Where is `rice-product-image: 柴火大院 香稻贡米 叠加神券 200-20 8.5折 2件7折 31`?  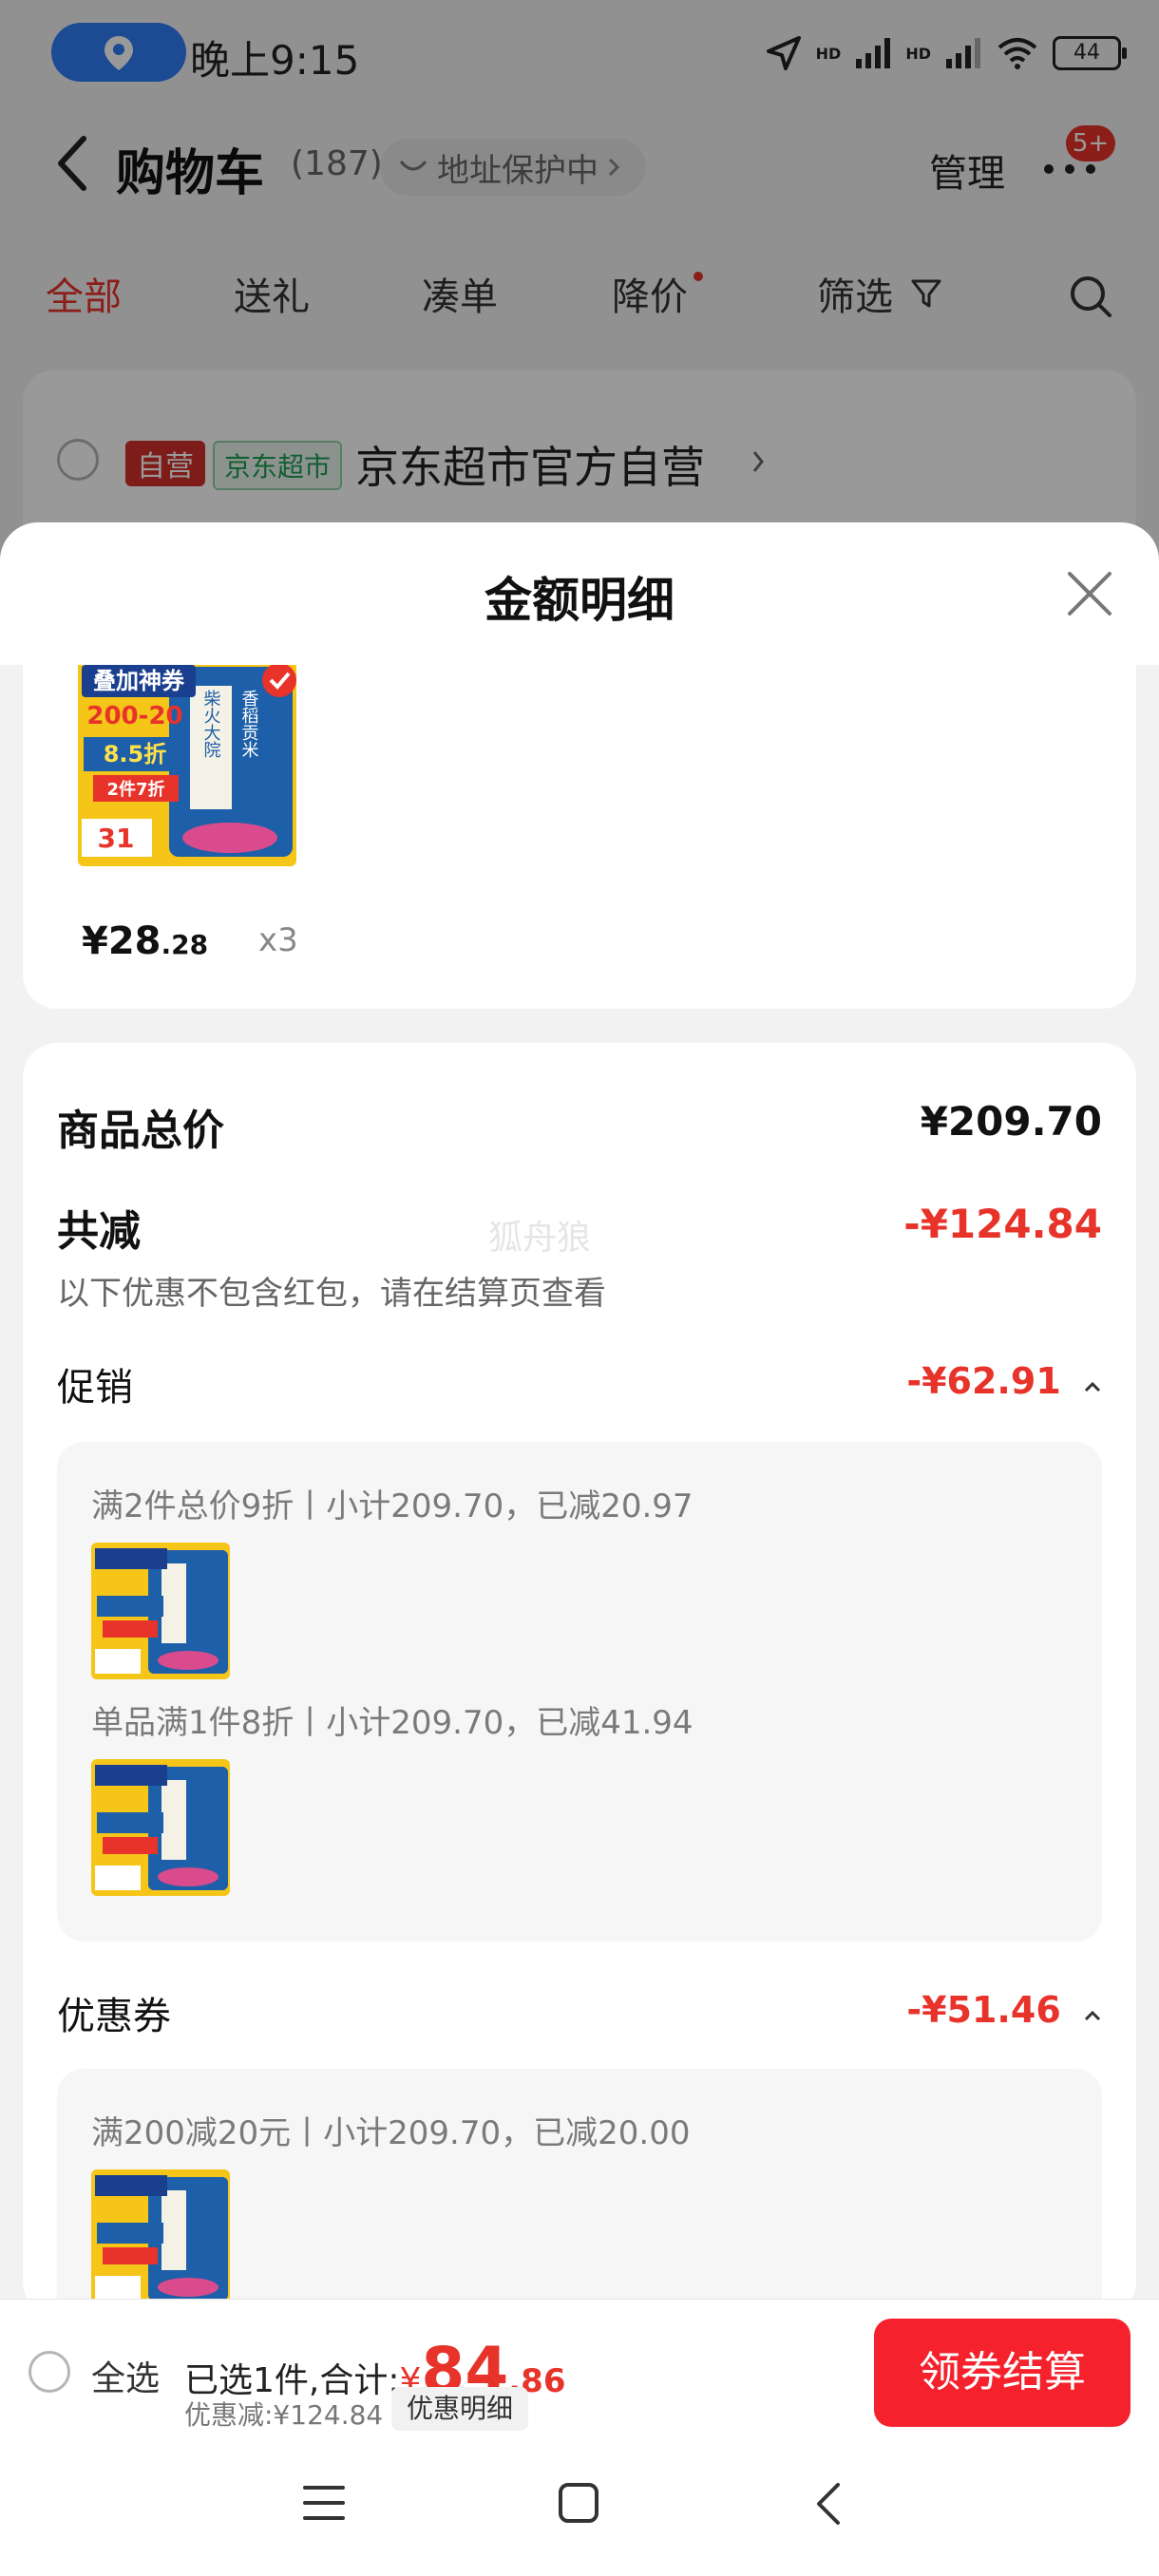
rice-product-image: 柴火大院 香稻贡米 叠加神券 200-20 8.5折 2件7折 31 is located at coordinates (187, 765).